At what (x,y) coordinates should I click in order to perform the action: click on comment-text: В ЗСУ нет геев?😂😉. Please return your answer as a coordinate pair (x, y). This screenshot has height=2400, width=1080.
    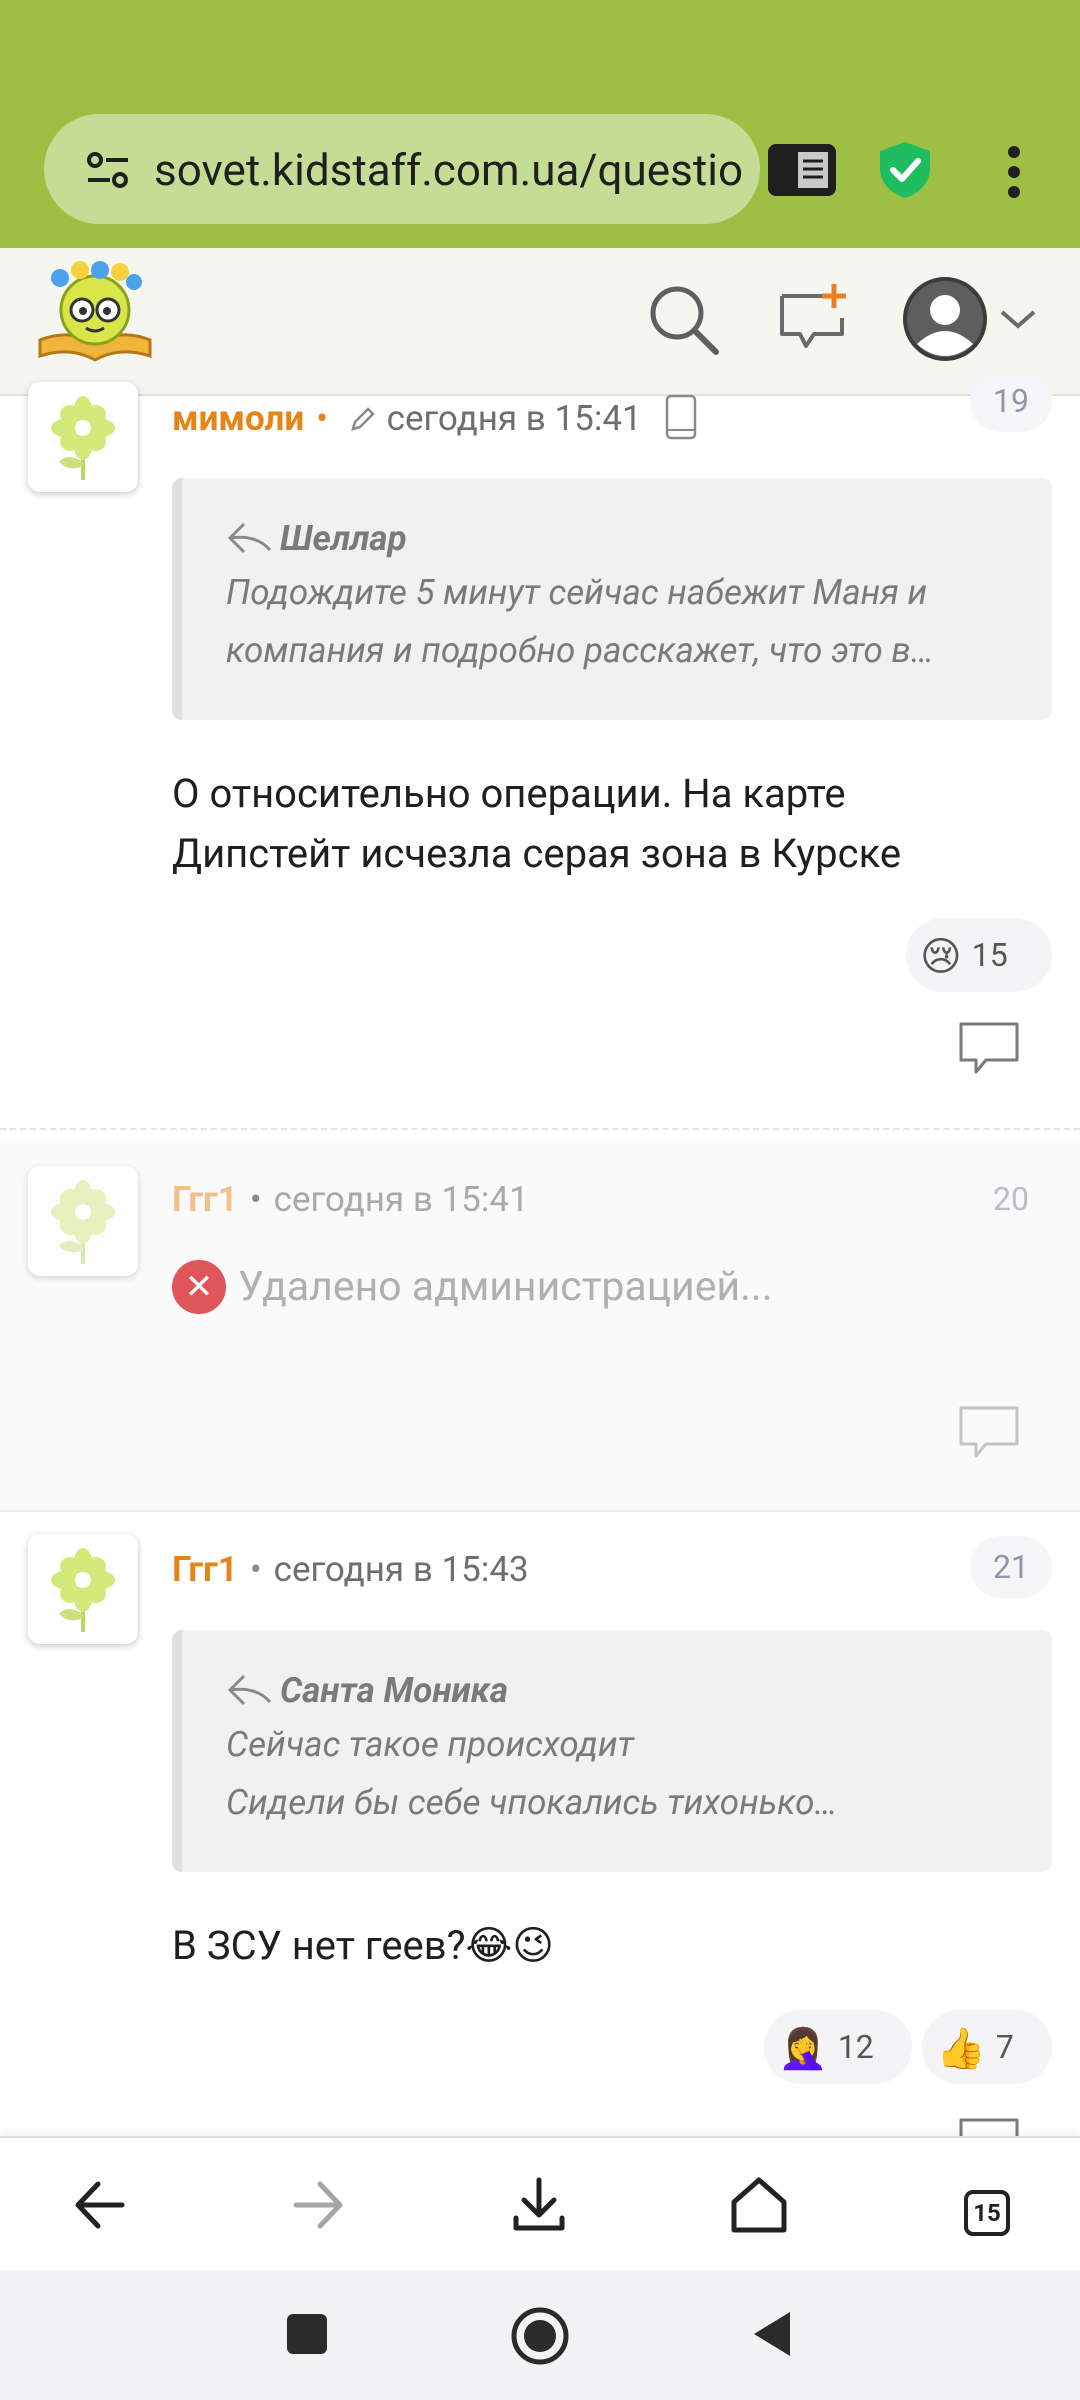
    Looking at the image, I should click on (363, 1945).